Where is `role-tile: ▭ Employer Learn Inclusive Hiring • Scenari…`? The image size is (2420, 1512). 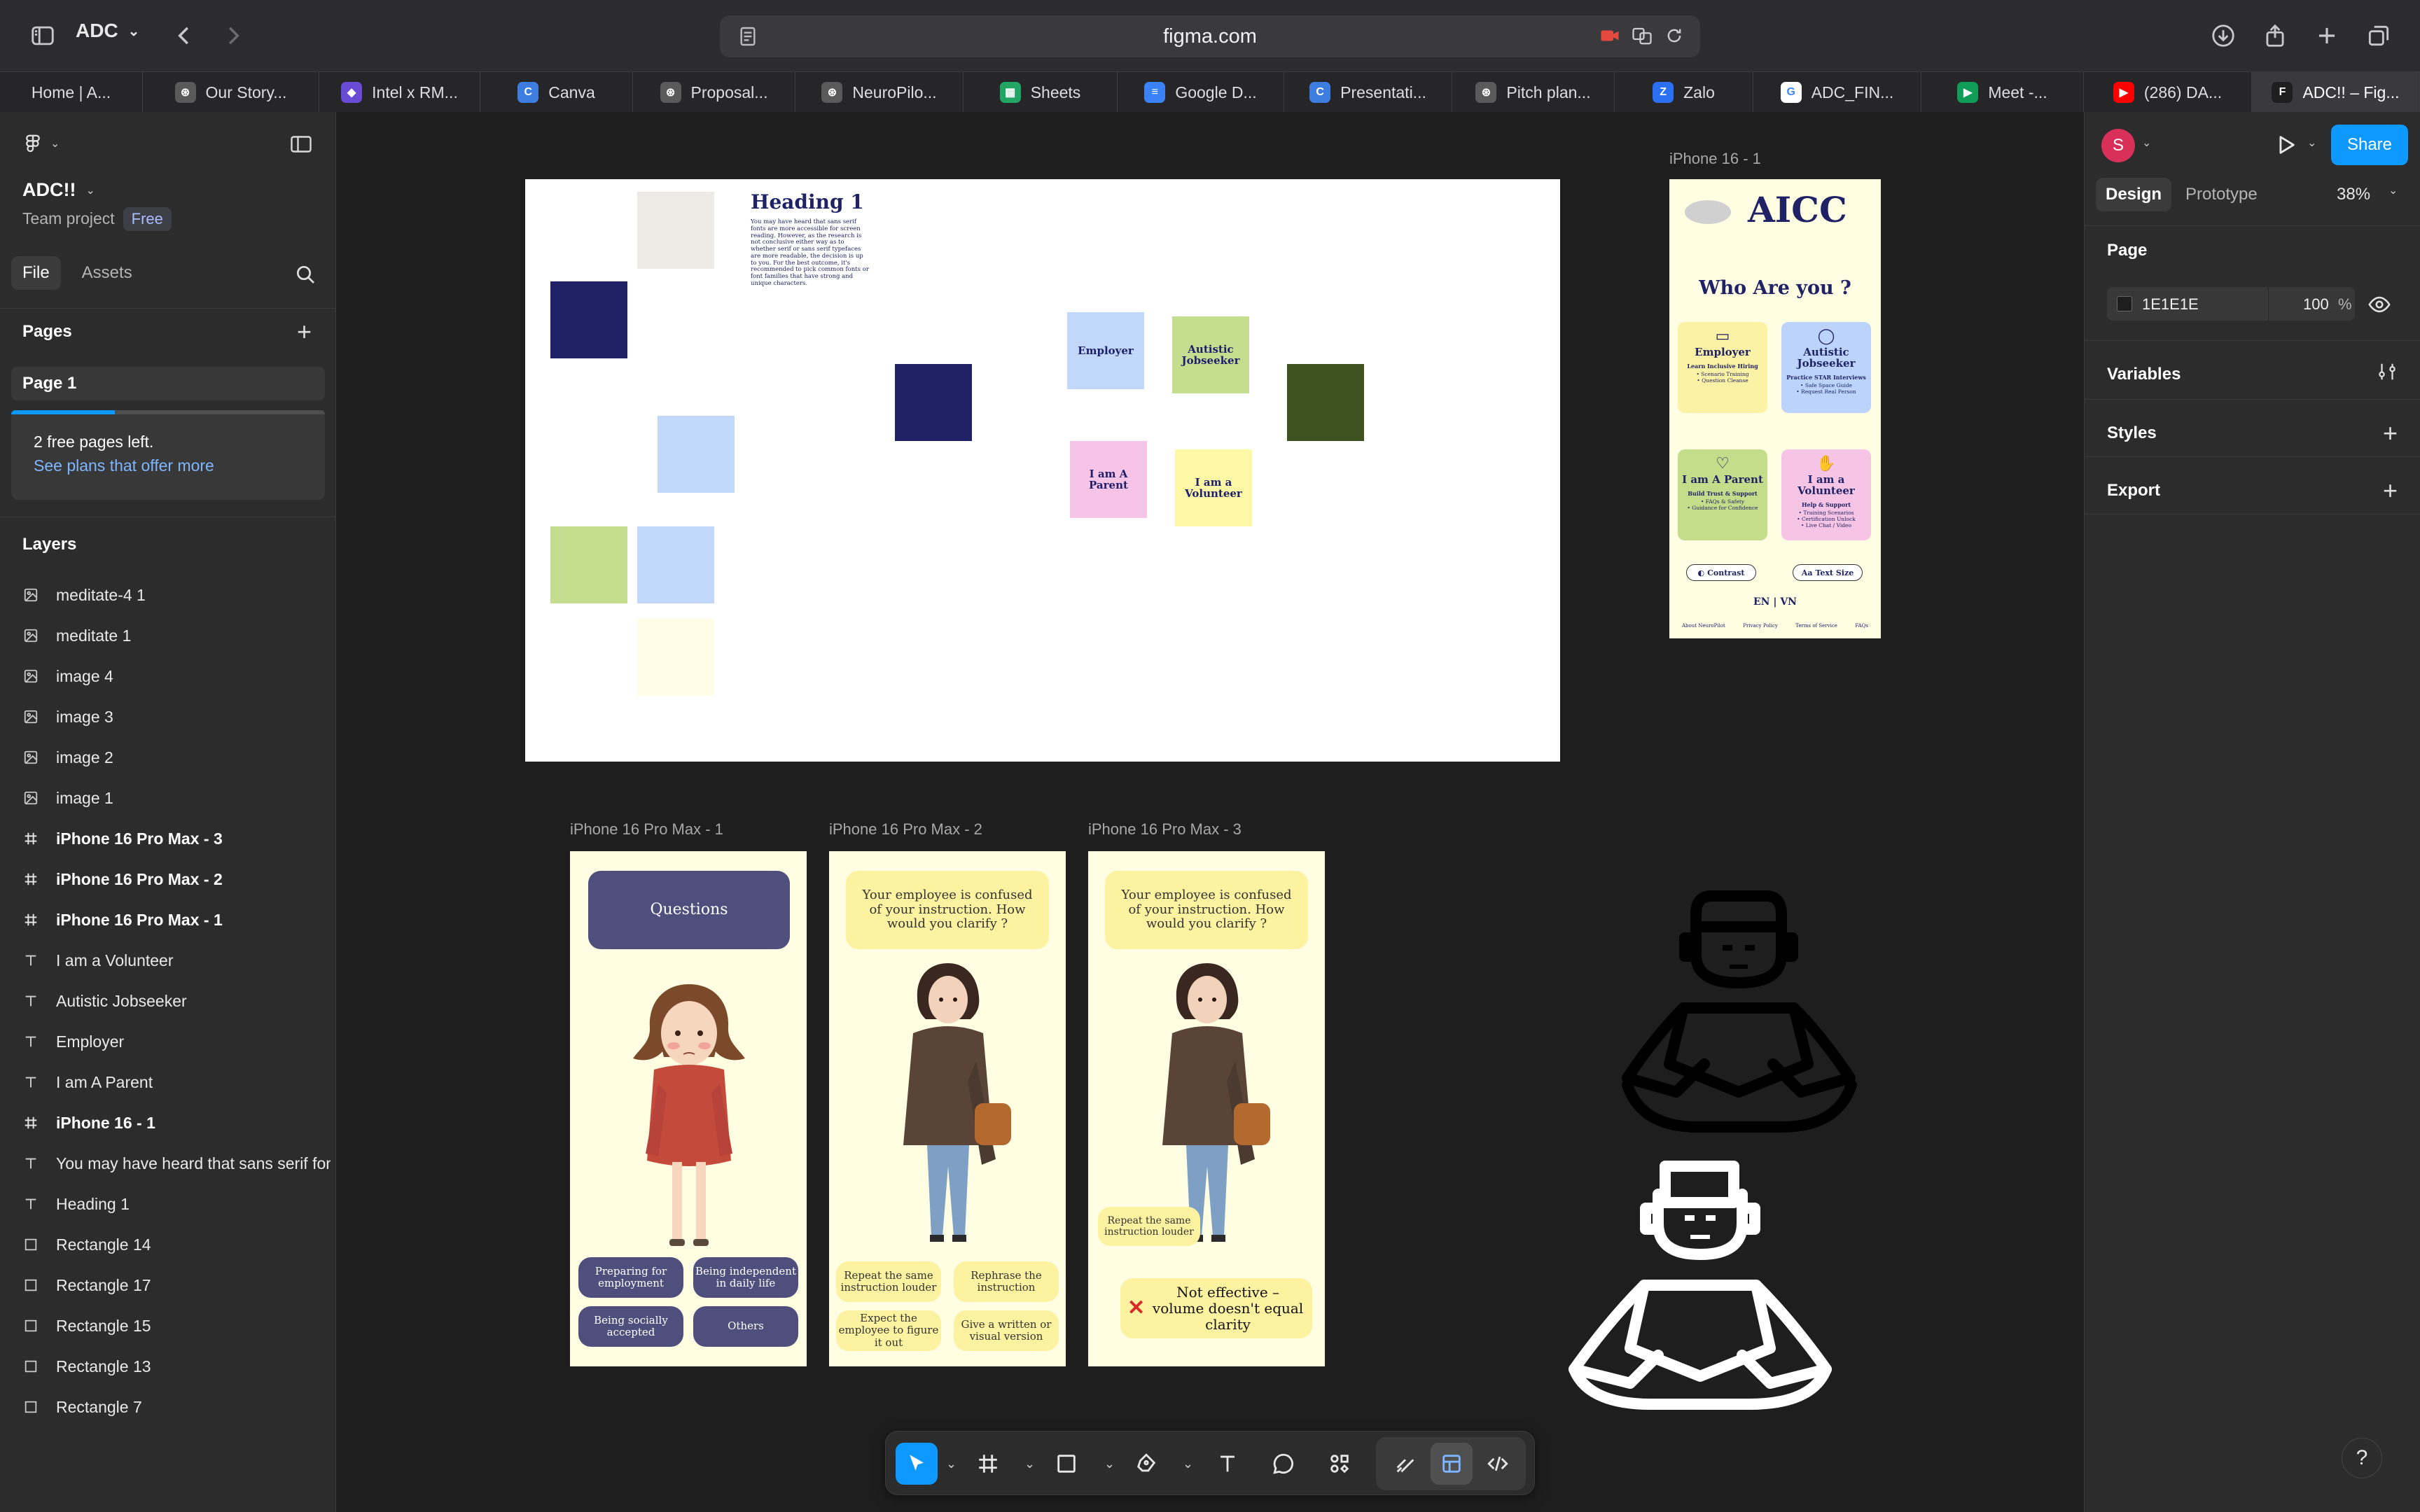
role-tile: ▭ Employer Learn Inclusive Hiring • Scenari… is located at coordinates (1722, 367).